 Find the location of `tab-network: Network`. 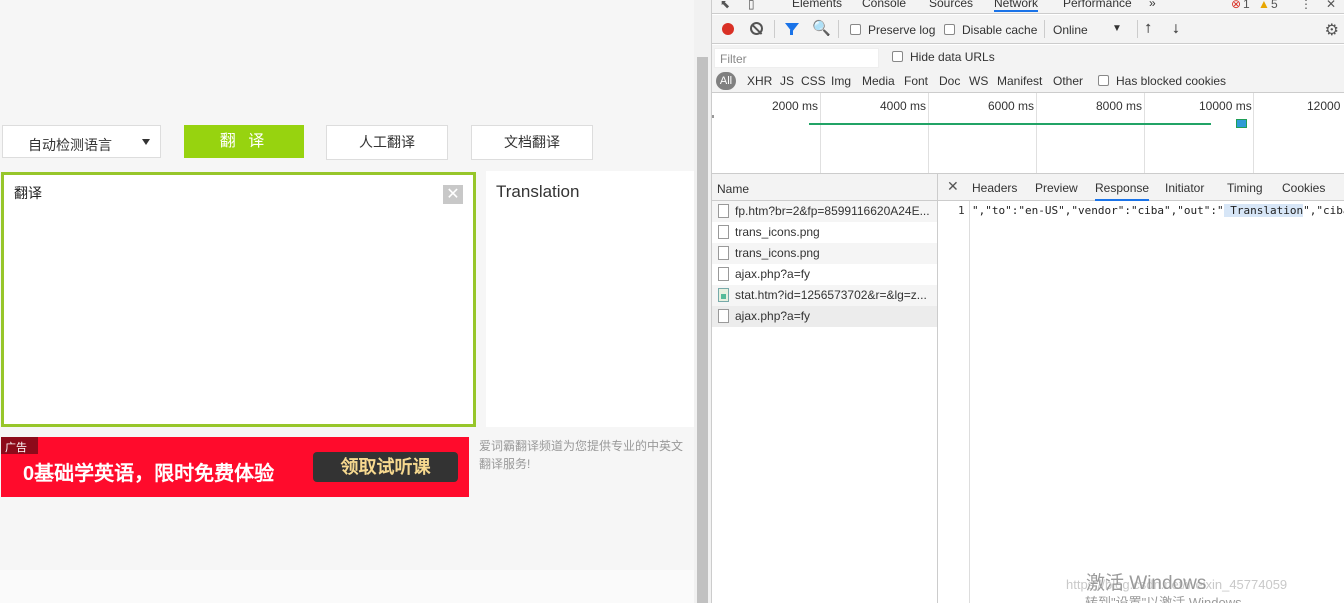

tab-network: Network is located at coordinates (1016, 6).